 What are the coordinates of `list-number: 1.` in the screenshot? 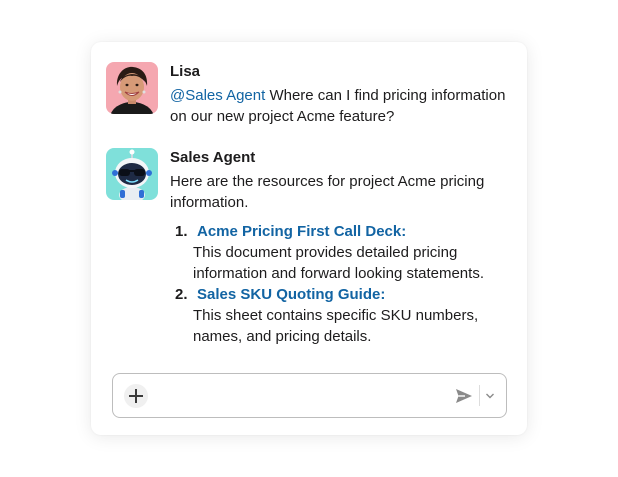 It's located at (181, 231).